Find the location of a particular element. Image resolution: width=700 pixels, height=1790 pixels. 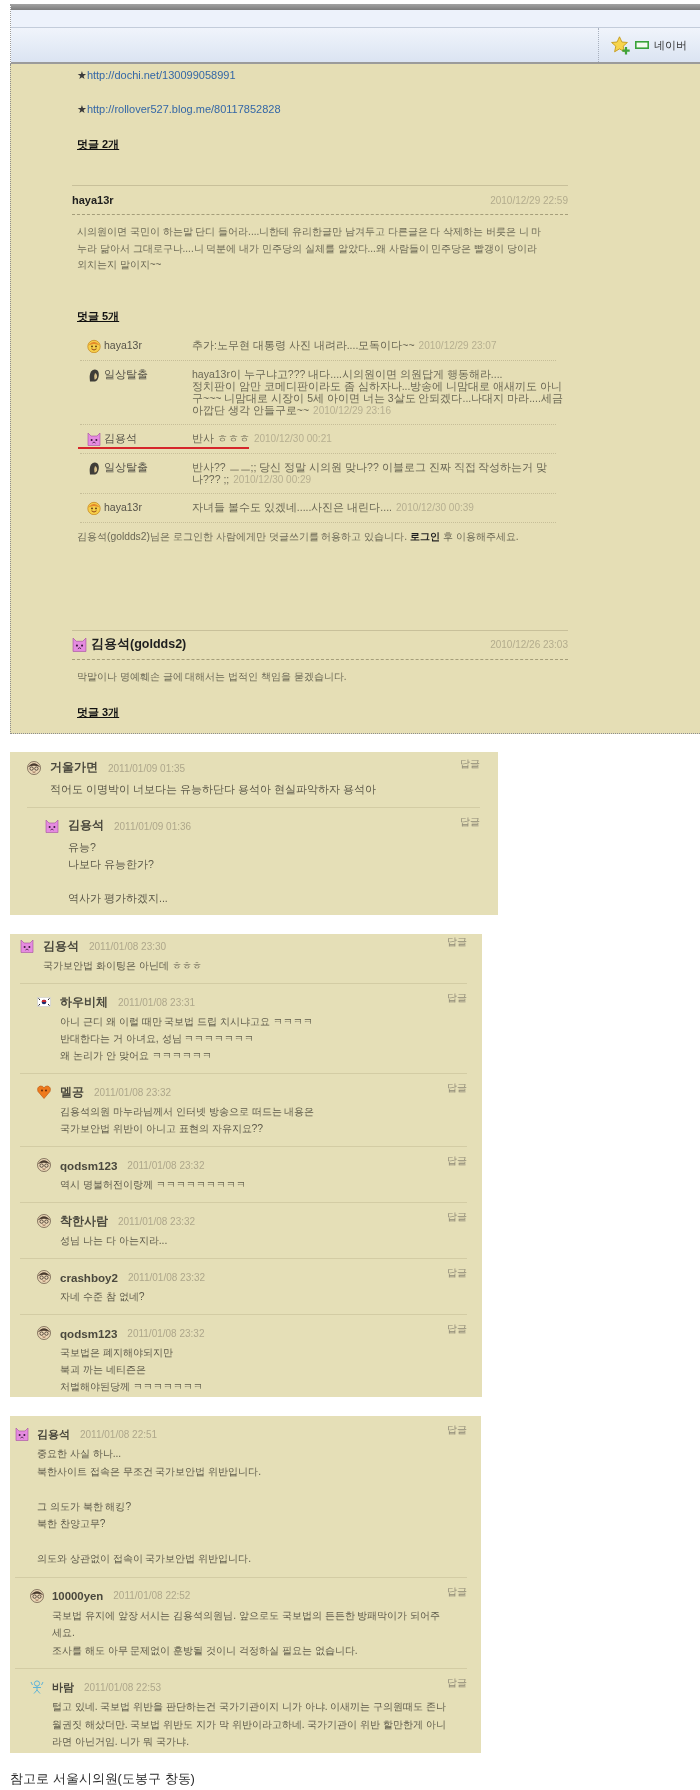

star-plus-icon is located at coordinates (620, 45).